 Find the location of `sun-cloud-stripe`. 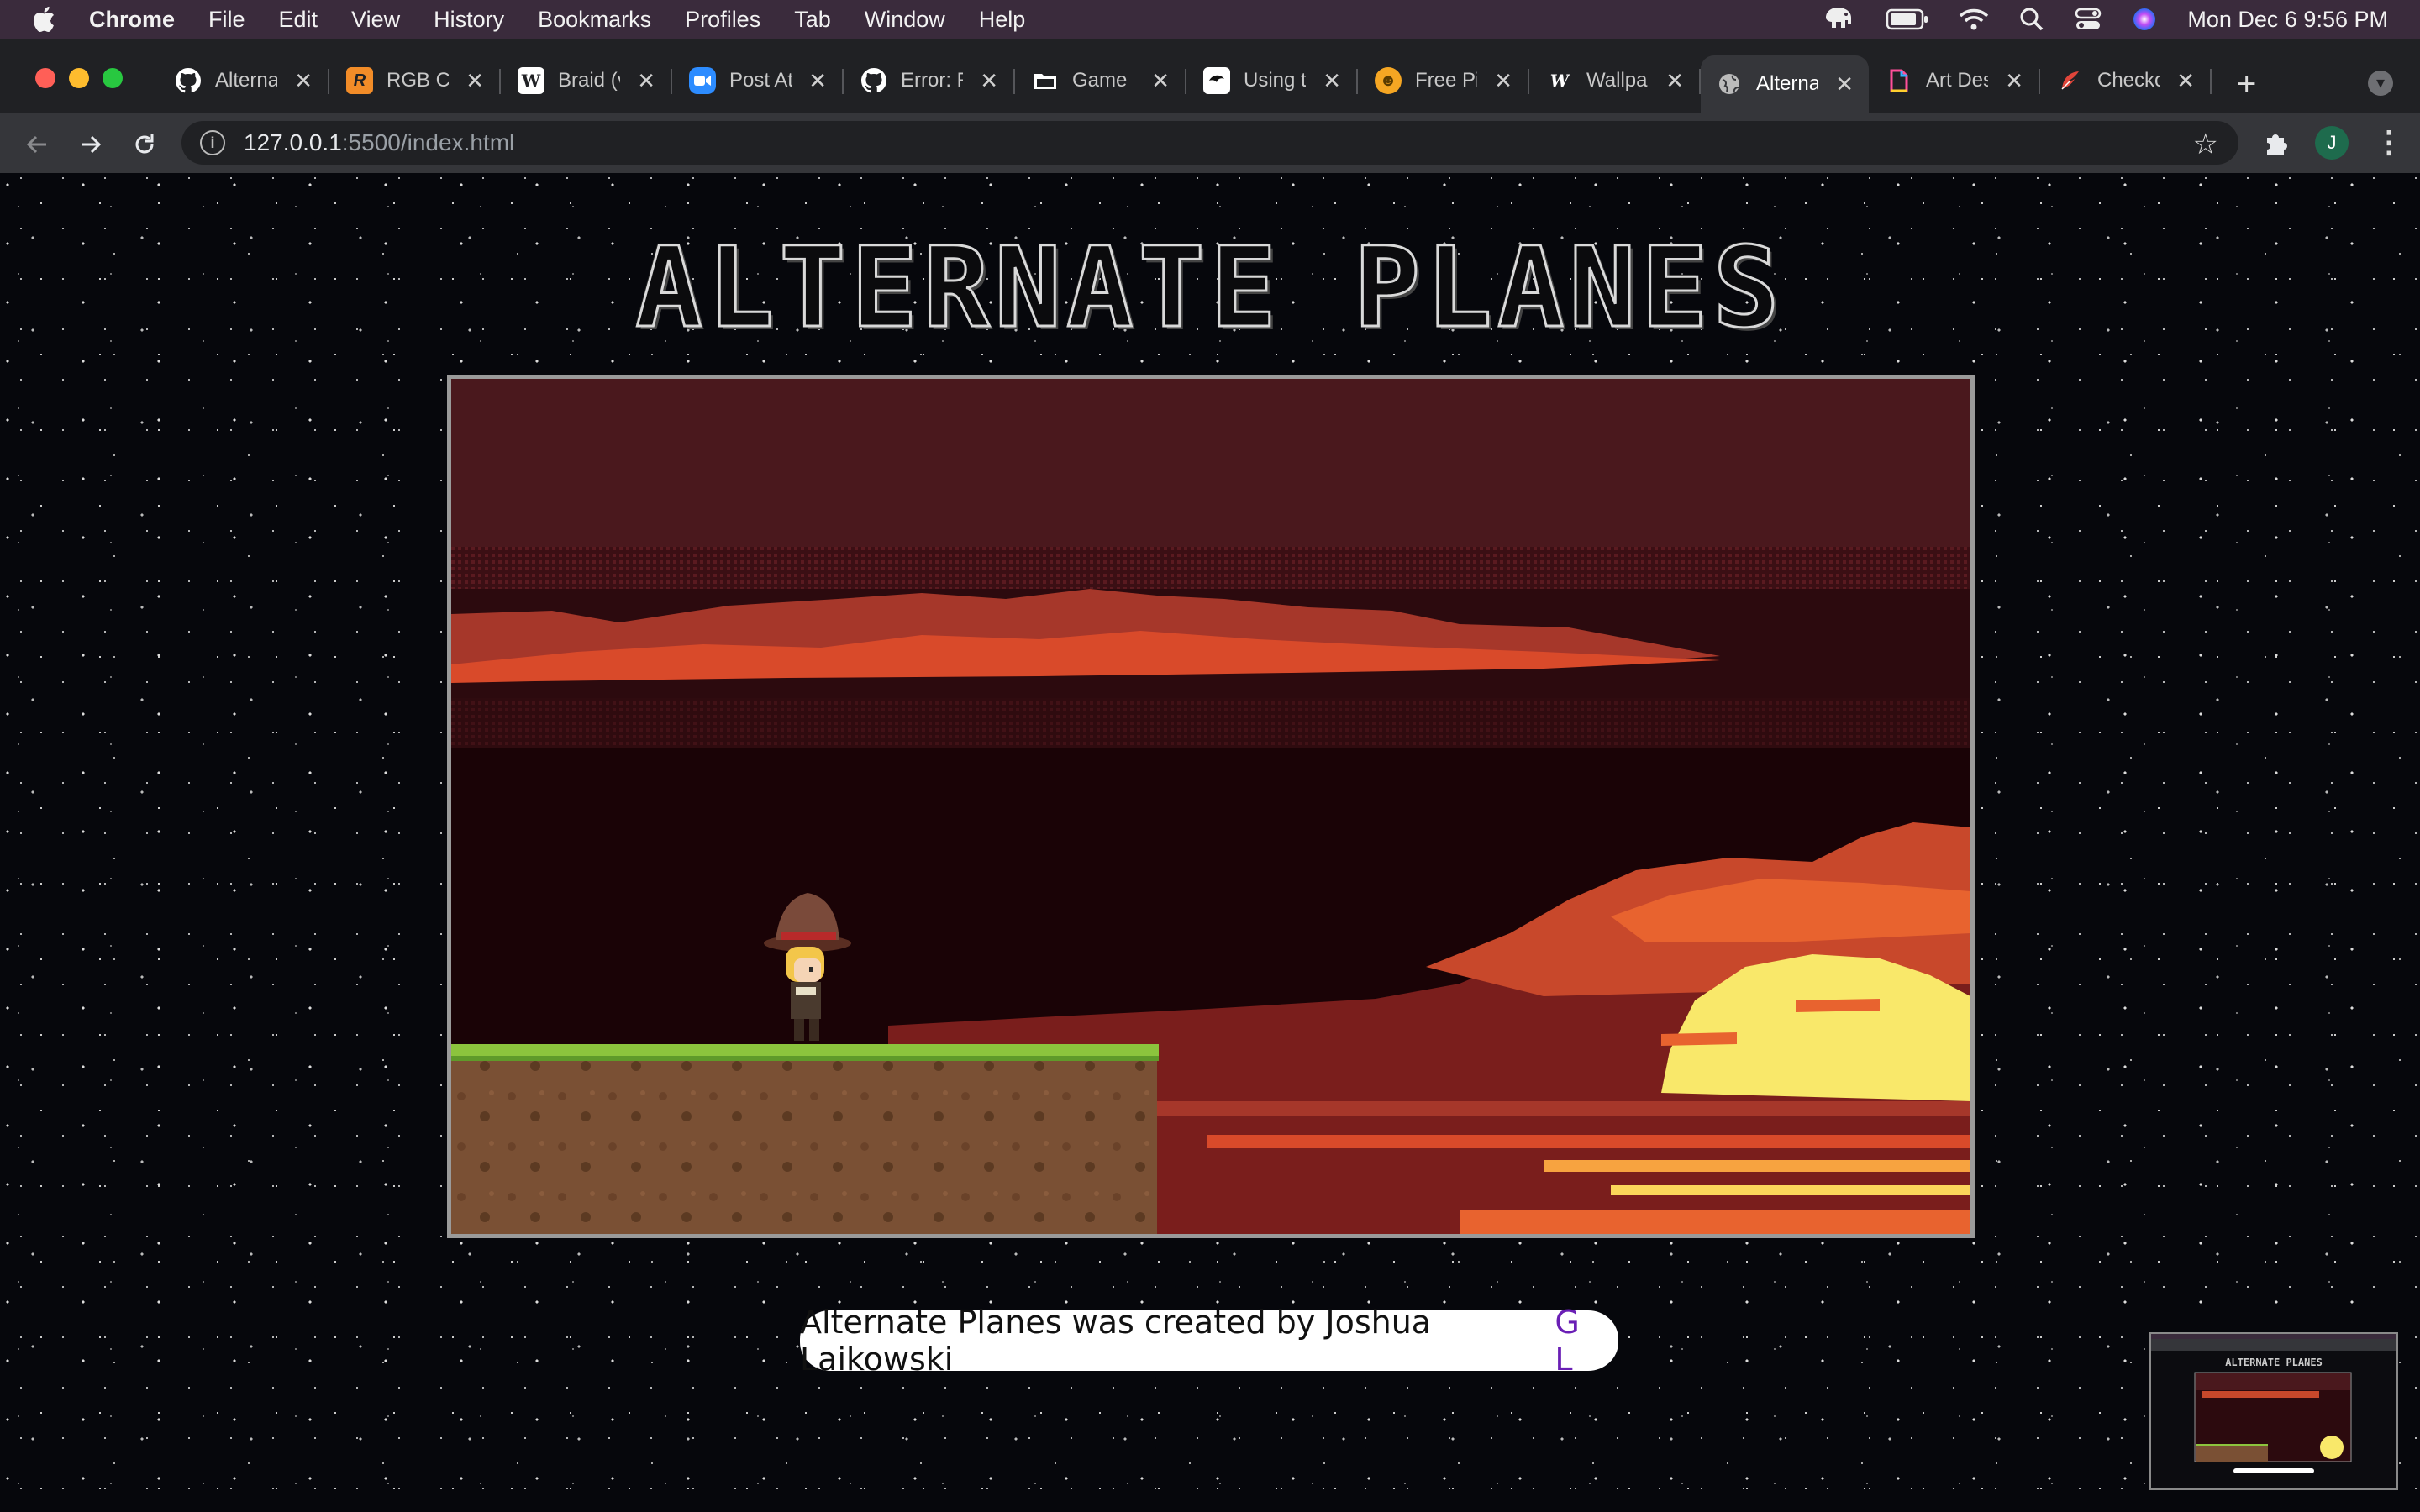

sun-cloud-stripe is located at coordinates (1838, 1005).